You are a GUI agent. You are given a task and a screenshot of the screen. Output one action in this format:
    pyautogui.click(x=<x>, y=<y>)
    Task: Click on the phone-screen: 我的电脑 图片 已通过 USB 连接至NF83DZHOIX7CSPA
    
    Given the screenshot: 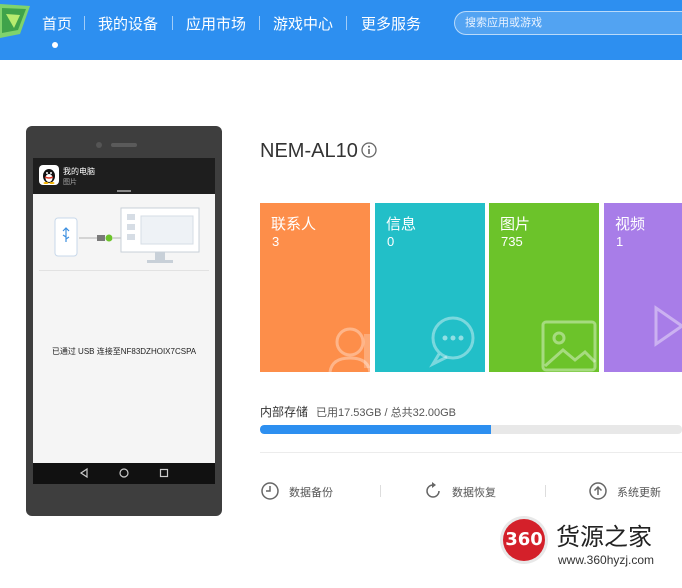 What is the action you would take?
    pyautogui.click(x=124, y=321)
    